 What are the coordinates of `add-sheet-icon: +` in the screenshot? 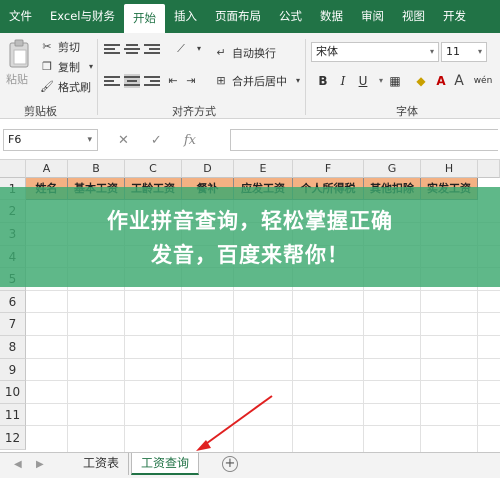 It's located at (230, 464).